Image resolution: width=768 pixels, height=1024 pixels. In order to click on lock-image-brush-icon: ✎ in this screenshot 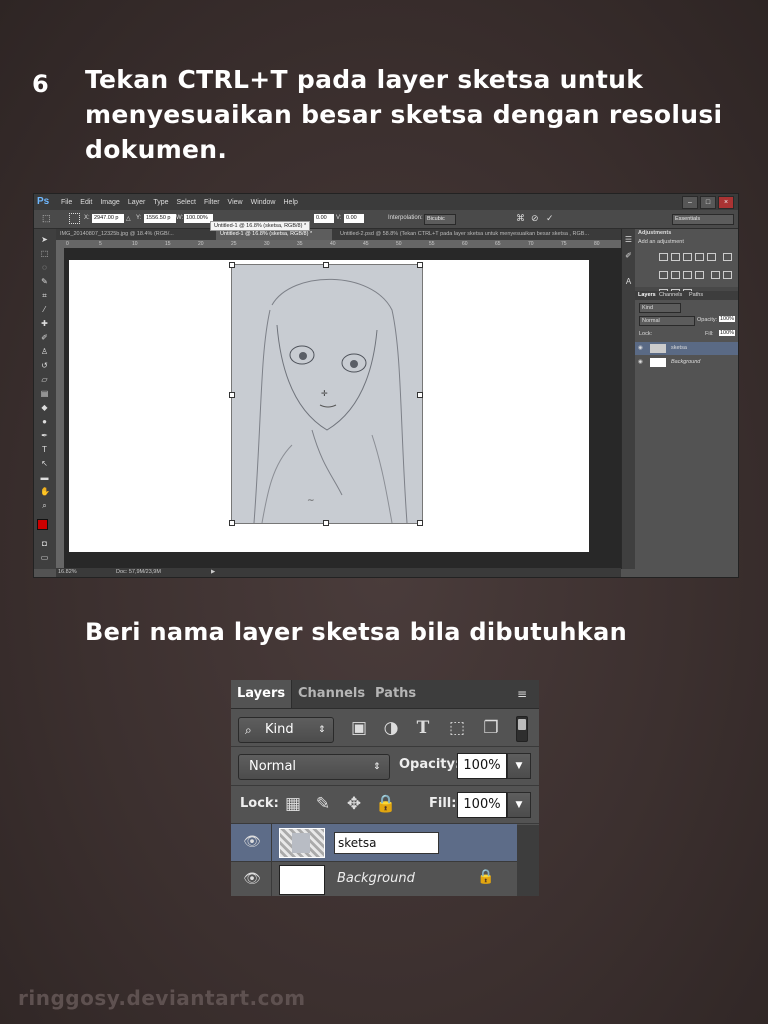, I will do `click(323, 804)`.